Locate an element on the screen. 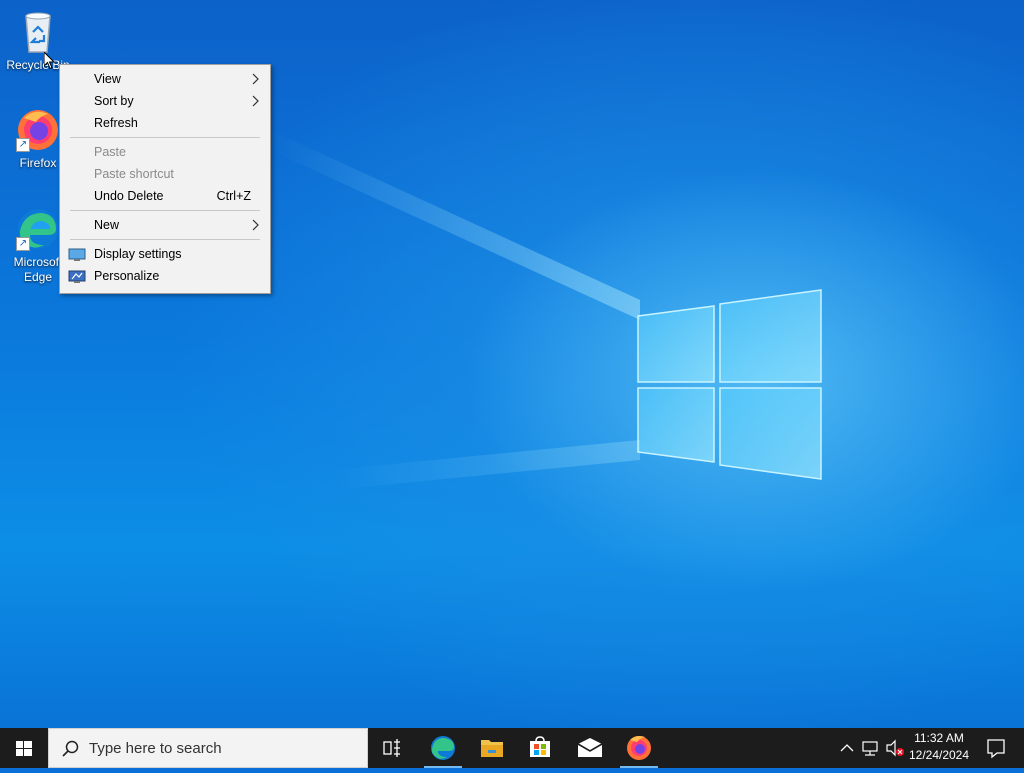 The height and width of the screenshot is (773, 1024). menu-item-undo-delete: Undo Delete Ctrl+Z is located at coordinates (165, 196).